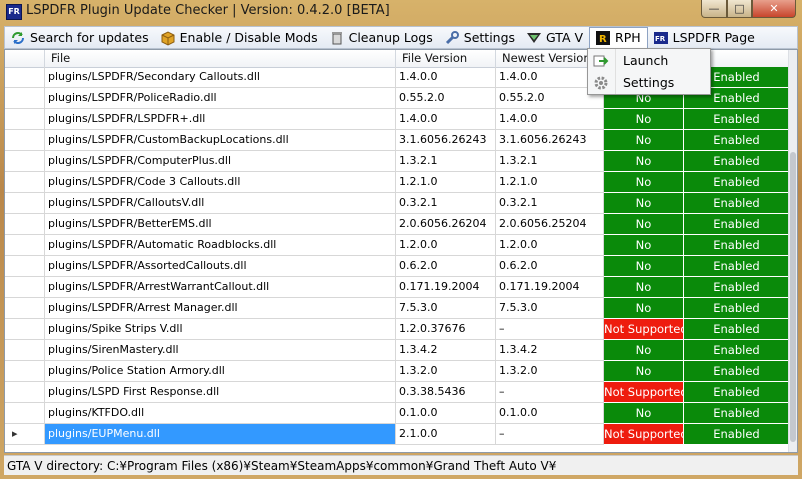  Describe the element at coordinates (397, 413) in the screenshot. I see `table-row: plugins/KTFDO.dll 0.1.0.0 0.1.0.0 No Enabled` at that location.